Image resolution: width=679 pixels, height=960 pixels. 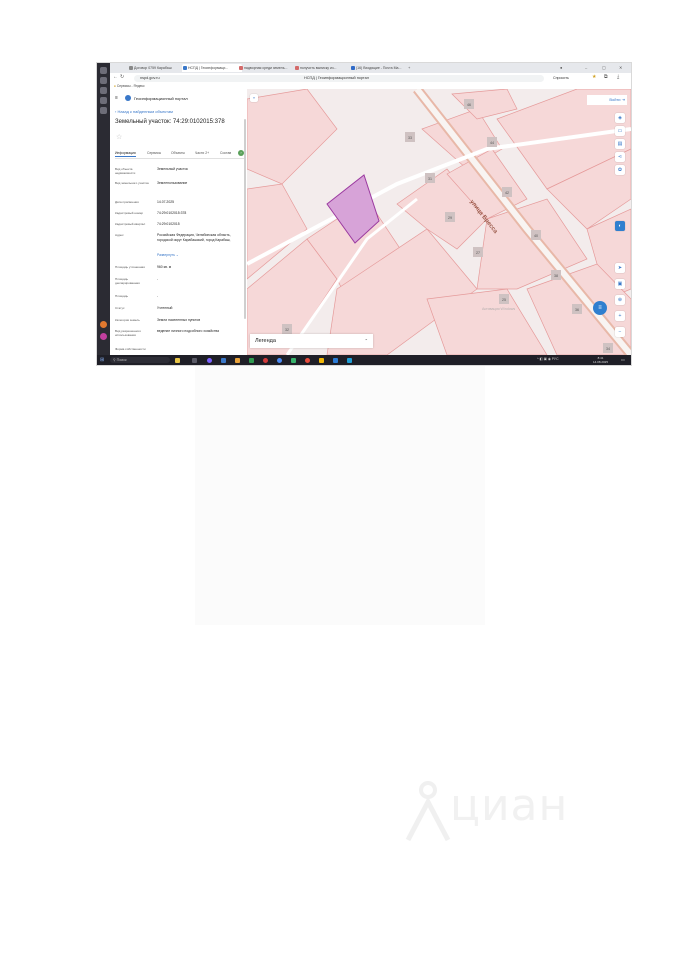 What do you see at coordinates (556, 276) in the screenshot?
I see `house-number: 38` at bounding box center [556, 276].